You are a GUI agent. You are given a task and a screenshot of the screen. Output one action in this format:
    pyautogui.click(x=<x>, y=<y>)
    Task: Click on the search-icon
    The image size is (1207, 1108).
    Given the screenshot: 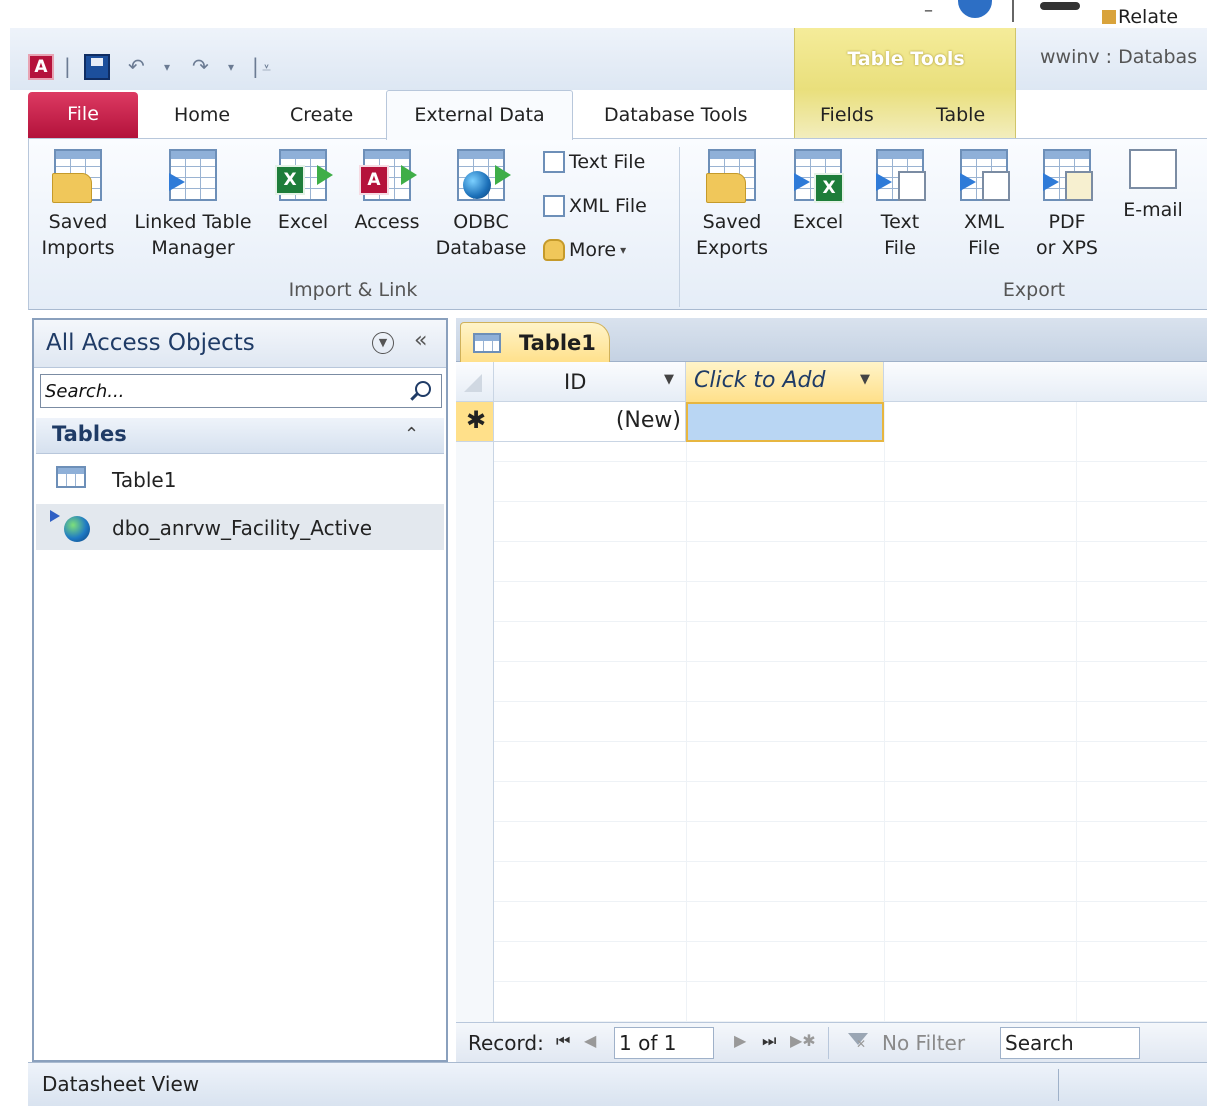 What is the action you would take?
    pyautogui.click(x=423, y=389)
    